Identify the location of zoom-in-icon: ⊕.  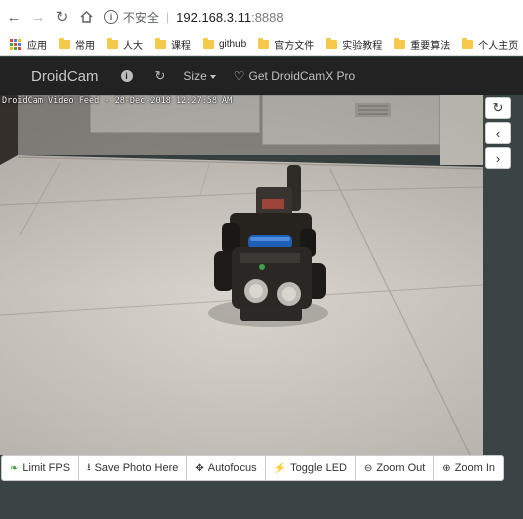
(446, 468).